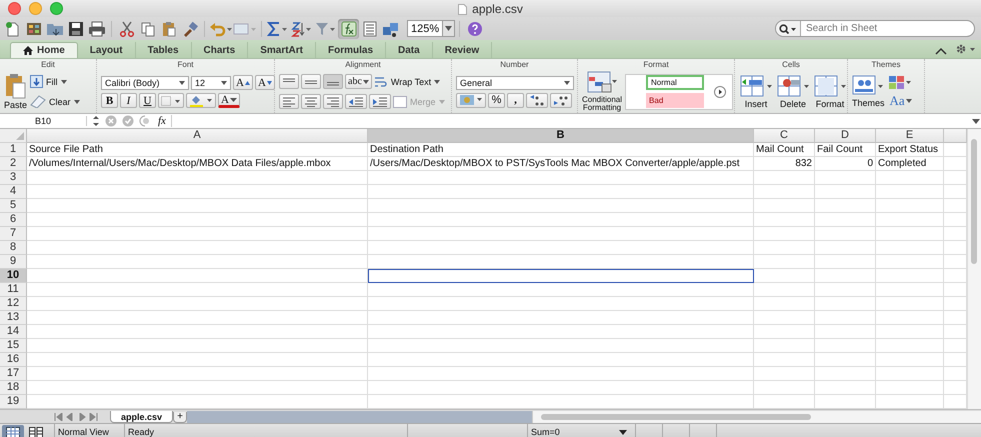 Image resolution: width=981 pixels, height=437 pixels. Describe the element at coordinates (515, 83) in the screenshot. I see `number-format-field: General` at that location.